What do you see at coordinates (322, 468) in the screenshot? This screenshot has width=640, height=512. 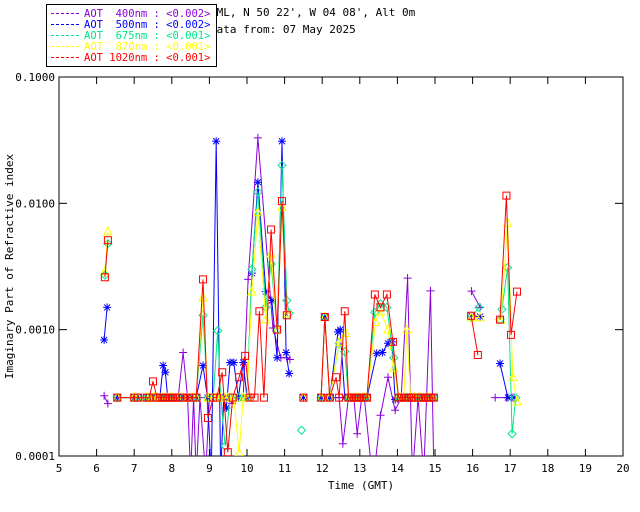 I see `x-tick-label: 12` at bounding box center [322, 468].